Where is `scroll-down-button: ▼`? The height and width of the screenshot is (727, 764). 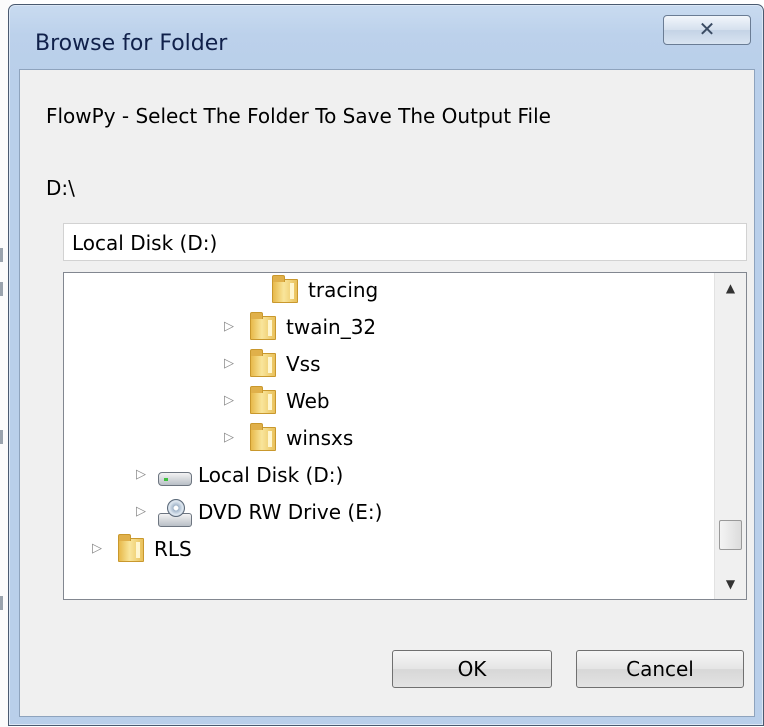 scroll-down-button: ▼ is located at coordinates (730, 584).